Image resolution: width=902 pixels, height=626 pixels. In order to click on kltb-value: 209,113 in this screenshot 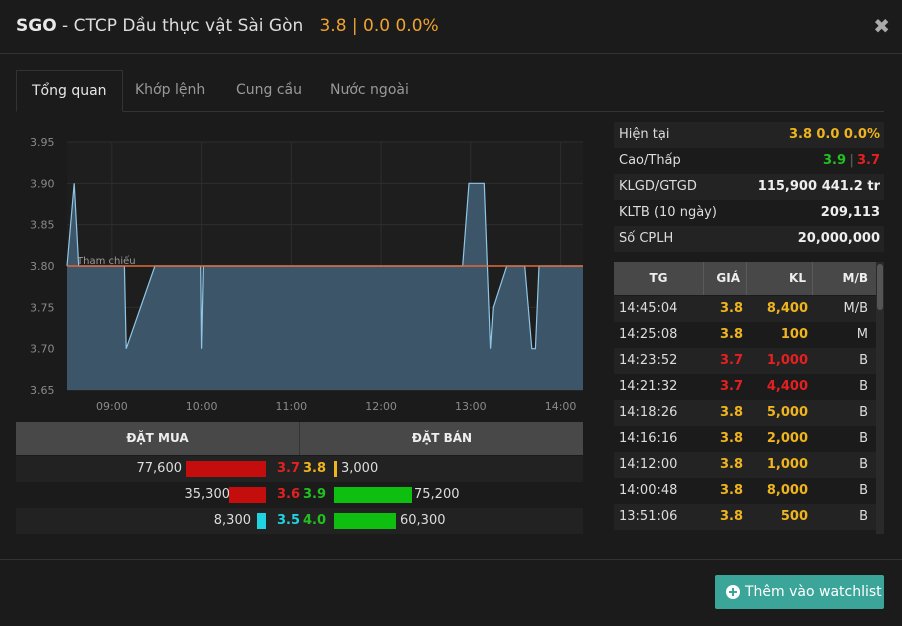, I will do `click(850, 212)`.